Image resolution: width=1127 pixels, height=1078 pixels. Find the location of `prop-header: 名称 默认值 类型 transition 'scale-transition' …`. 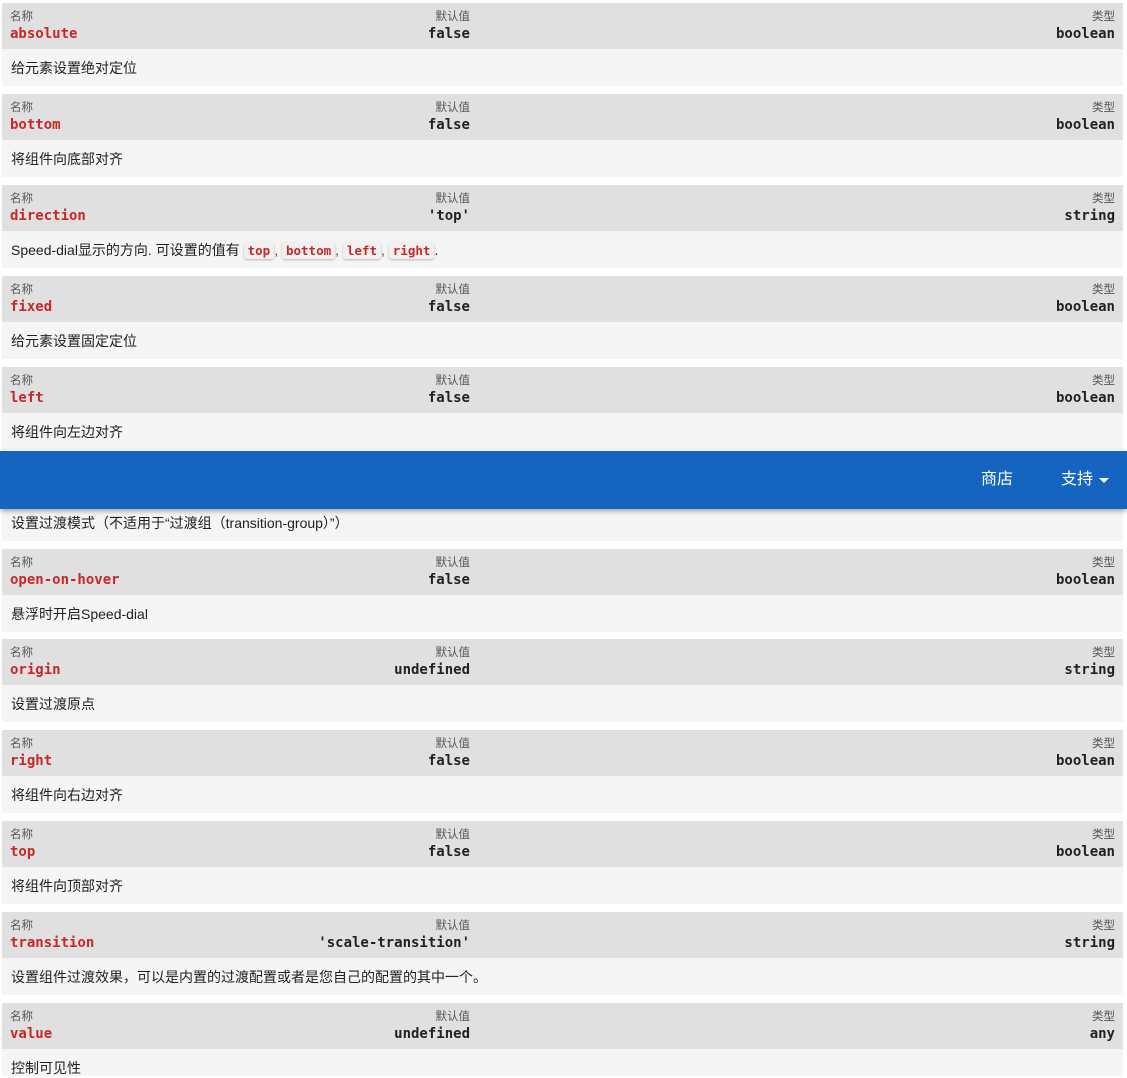

prop-header: 名称 默认值 类型 transition 'scale-transition' … is located at coordinates (562, 935).